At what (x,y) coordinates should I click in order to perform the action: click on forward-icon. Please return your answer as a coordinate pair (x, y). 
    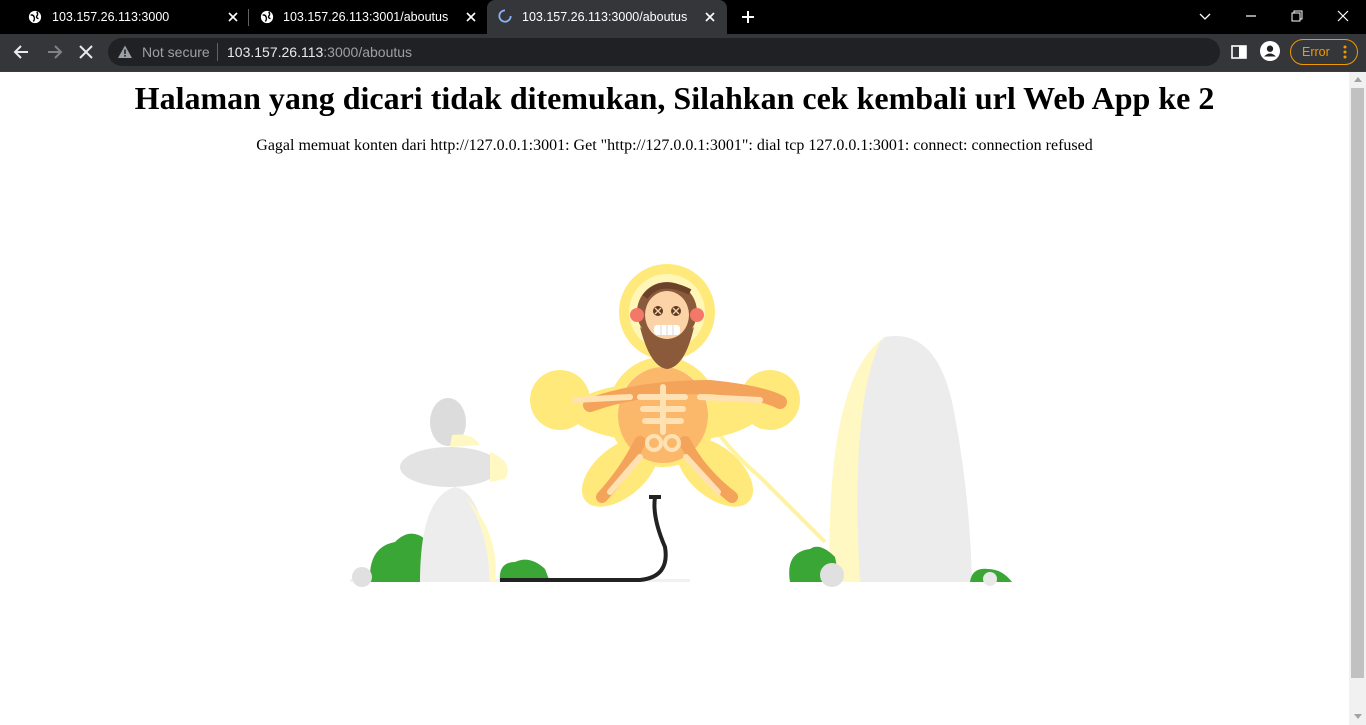
    Looking at the image, I should click on (54, 52).